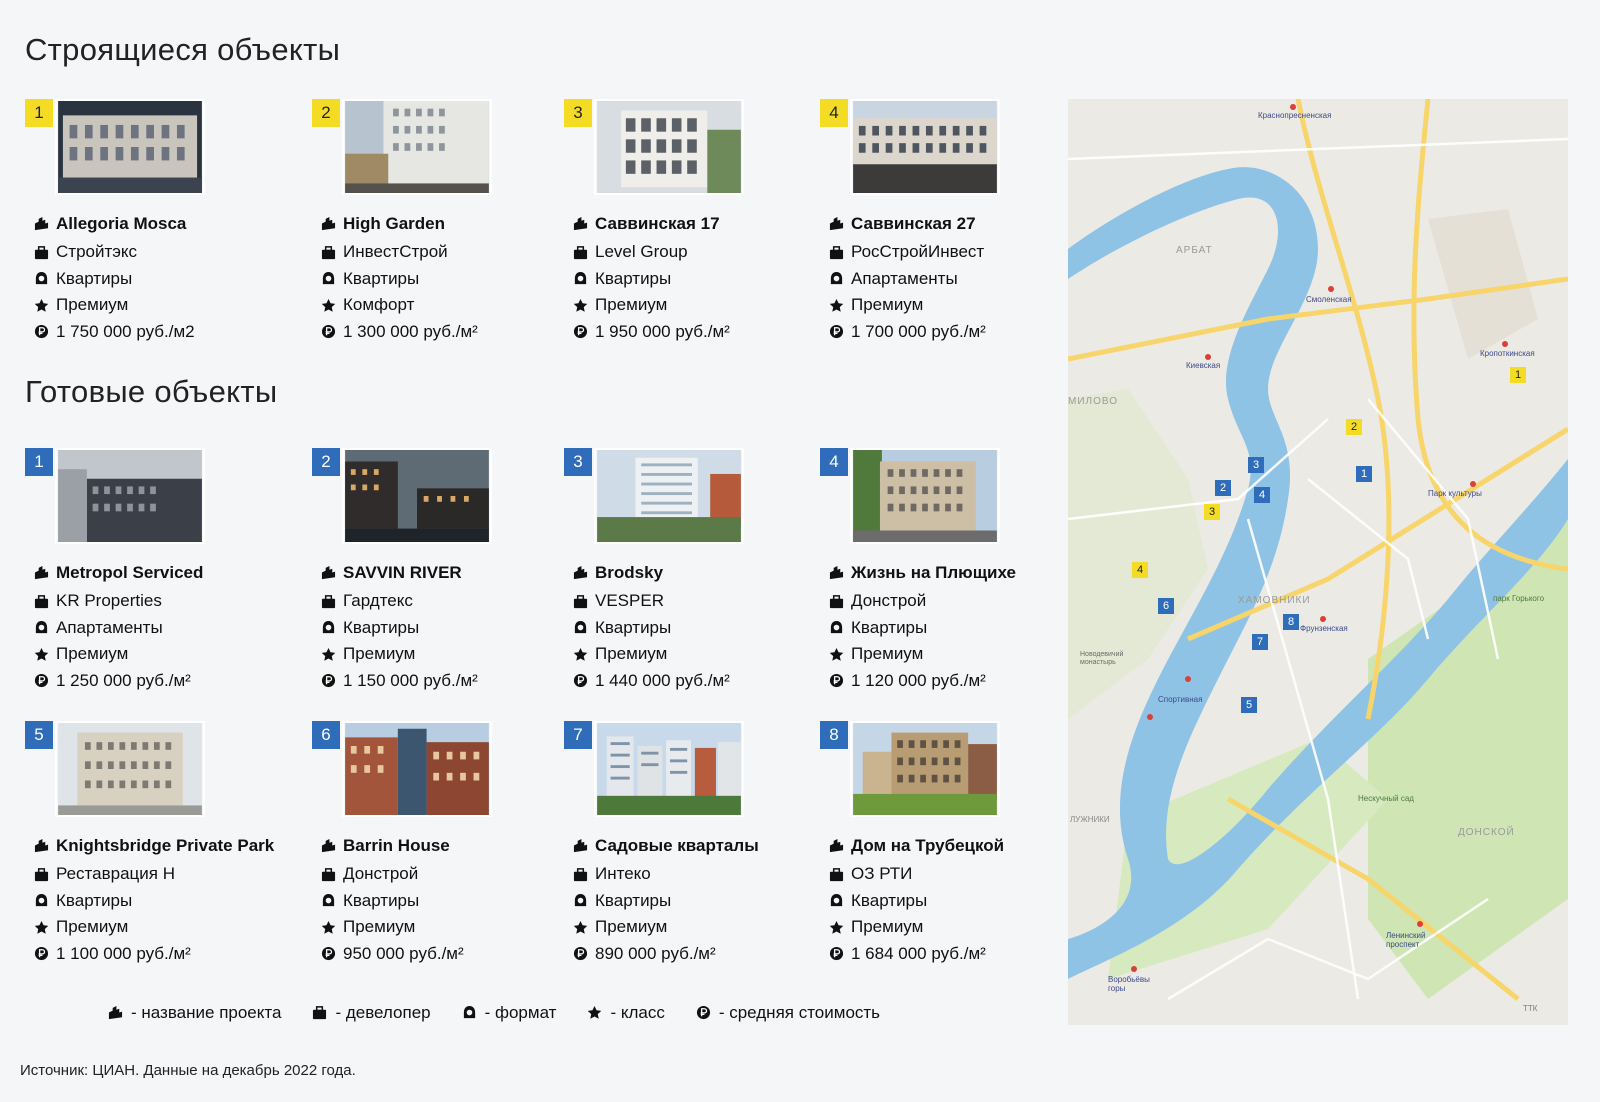  I want to click on map-pin-ready-5: 5, so click(1249, 705).